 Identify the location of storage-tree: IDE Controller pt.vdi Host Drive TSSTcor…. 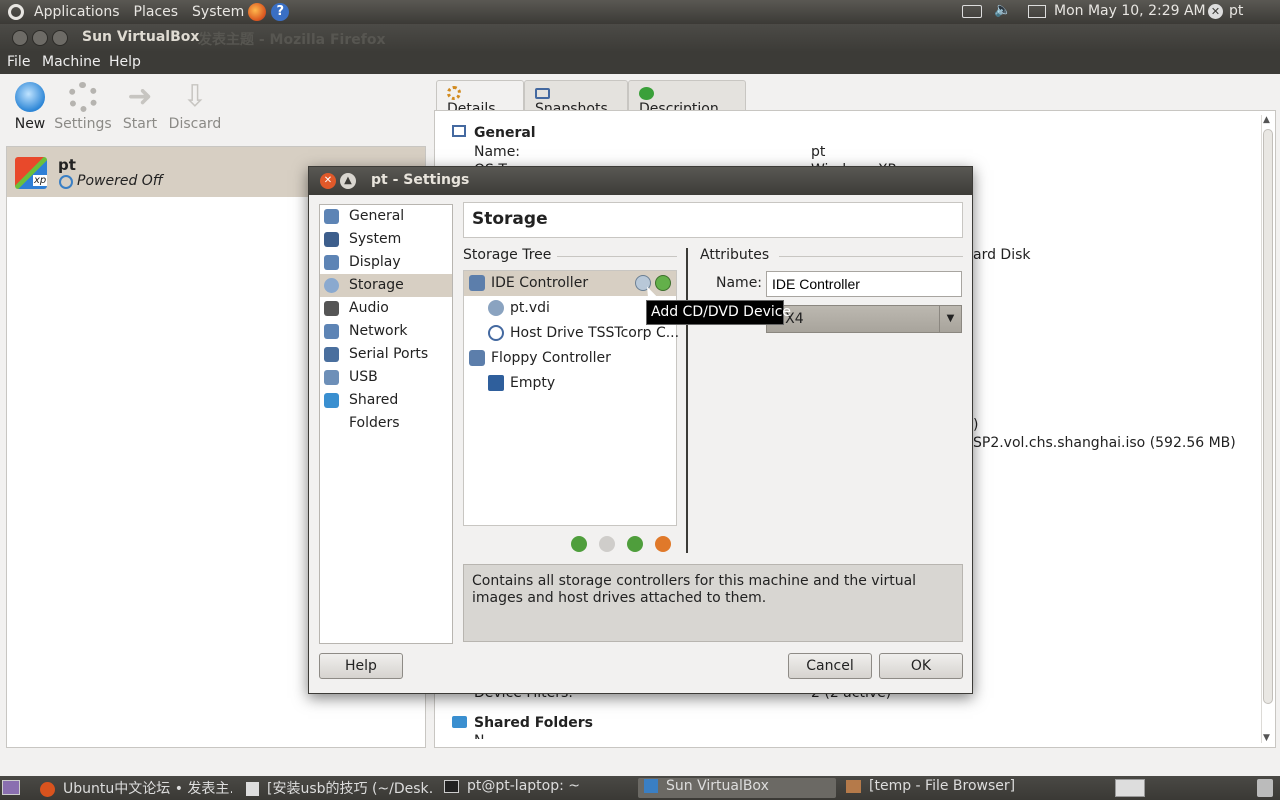
(571, 398).